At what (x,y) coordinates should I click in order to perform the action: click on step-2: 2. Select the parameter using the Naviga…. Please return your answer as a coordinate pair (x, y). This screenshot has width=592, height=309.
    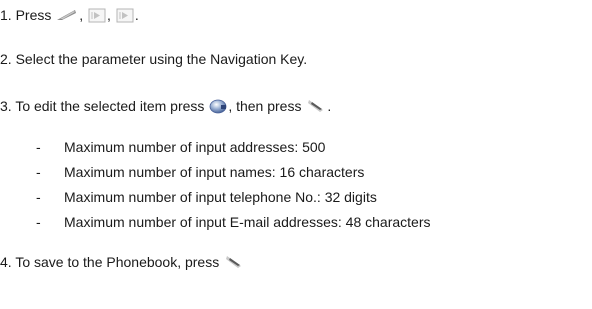
    Looking at the image, I should click on (153, 59).